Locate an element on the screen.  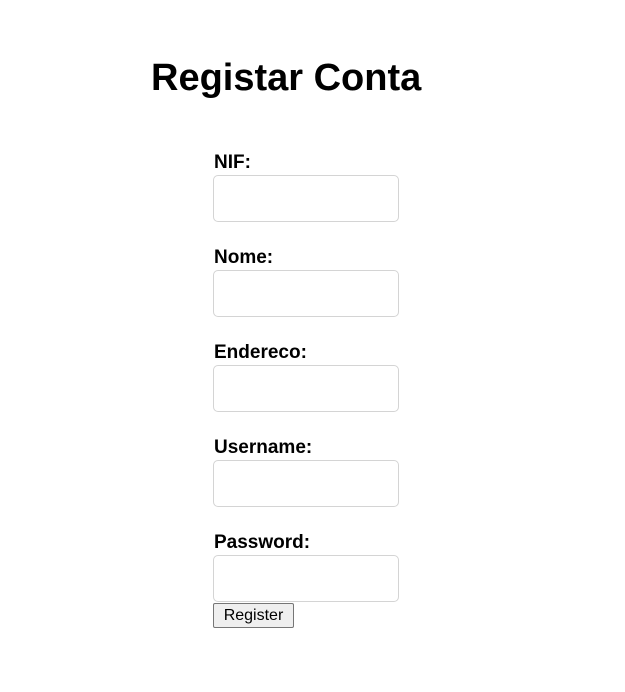
endereco-label: Endereco: is located at coordinates (260, 352).